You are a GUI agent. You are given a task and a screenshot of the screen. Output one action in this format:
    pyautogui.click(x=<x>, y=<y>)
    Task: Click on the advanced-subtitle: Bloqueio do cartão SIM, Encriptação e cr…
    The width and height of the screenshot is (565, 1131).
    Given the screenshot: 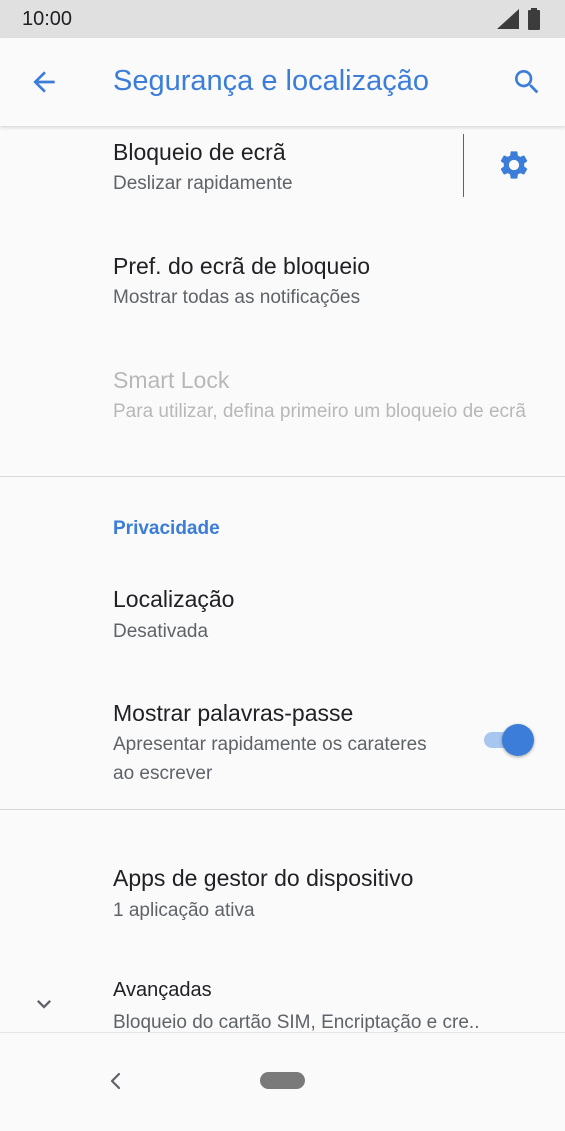 What is the action you would take?
    pyautogui.click(x=296, y=1022)
    